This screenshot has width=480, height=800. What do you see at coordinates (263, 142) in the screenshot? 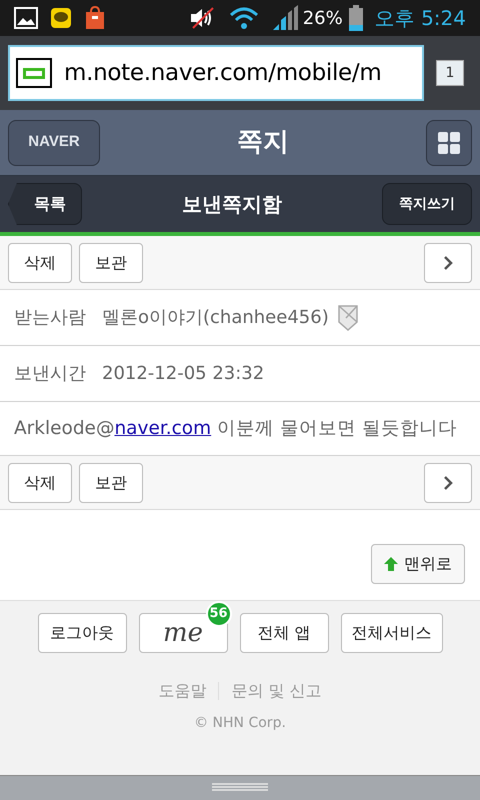
I see `page-title: 쪽지` at bounding box center [263, 142].